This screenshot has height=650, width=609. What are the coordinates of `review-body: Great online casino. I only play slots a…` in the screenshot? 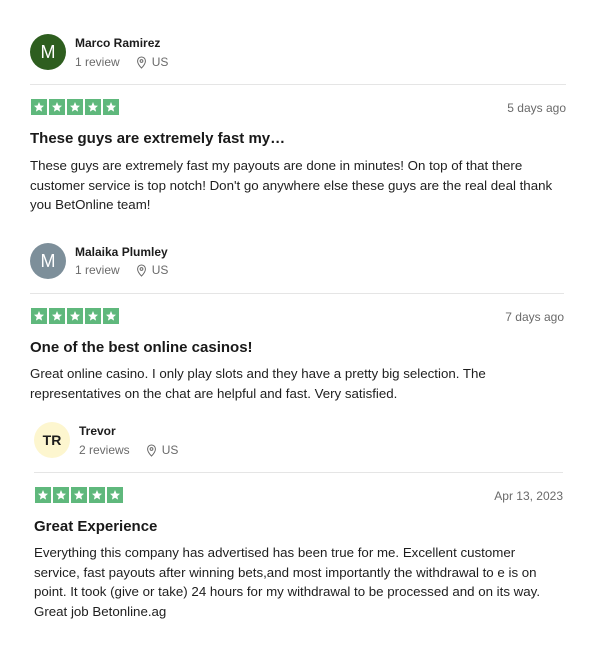 It's located at (258, 383).